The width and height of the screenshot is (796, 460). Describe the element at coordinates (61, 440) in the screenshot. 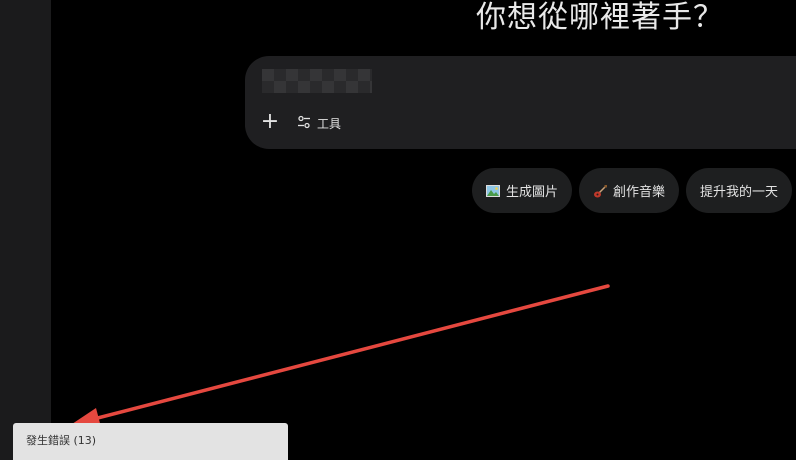

I see `error-message: 發生錯誤 (13)` at that location.